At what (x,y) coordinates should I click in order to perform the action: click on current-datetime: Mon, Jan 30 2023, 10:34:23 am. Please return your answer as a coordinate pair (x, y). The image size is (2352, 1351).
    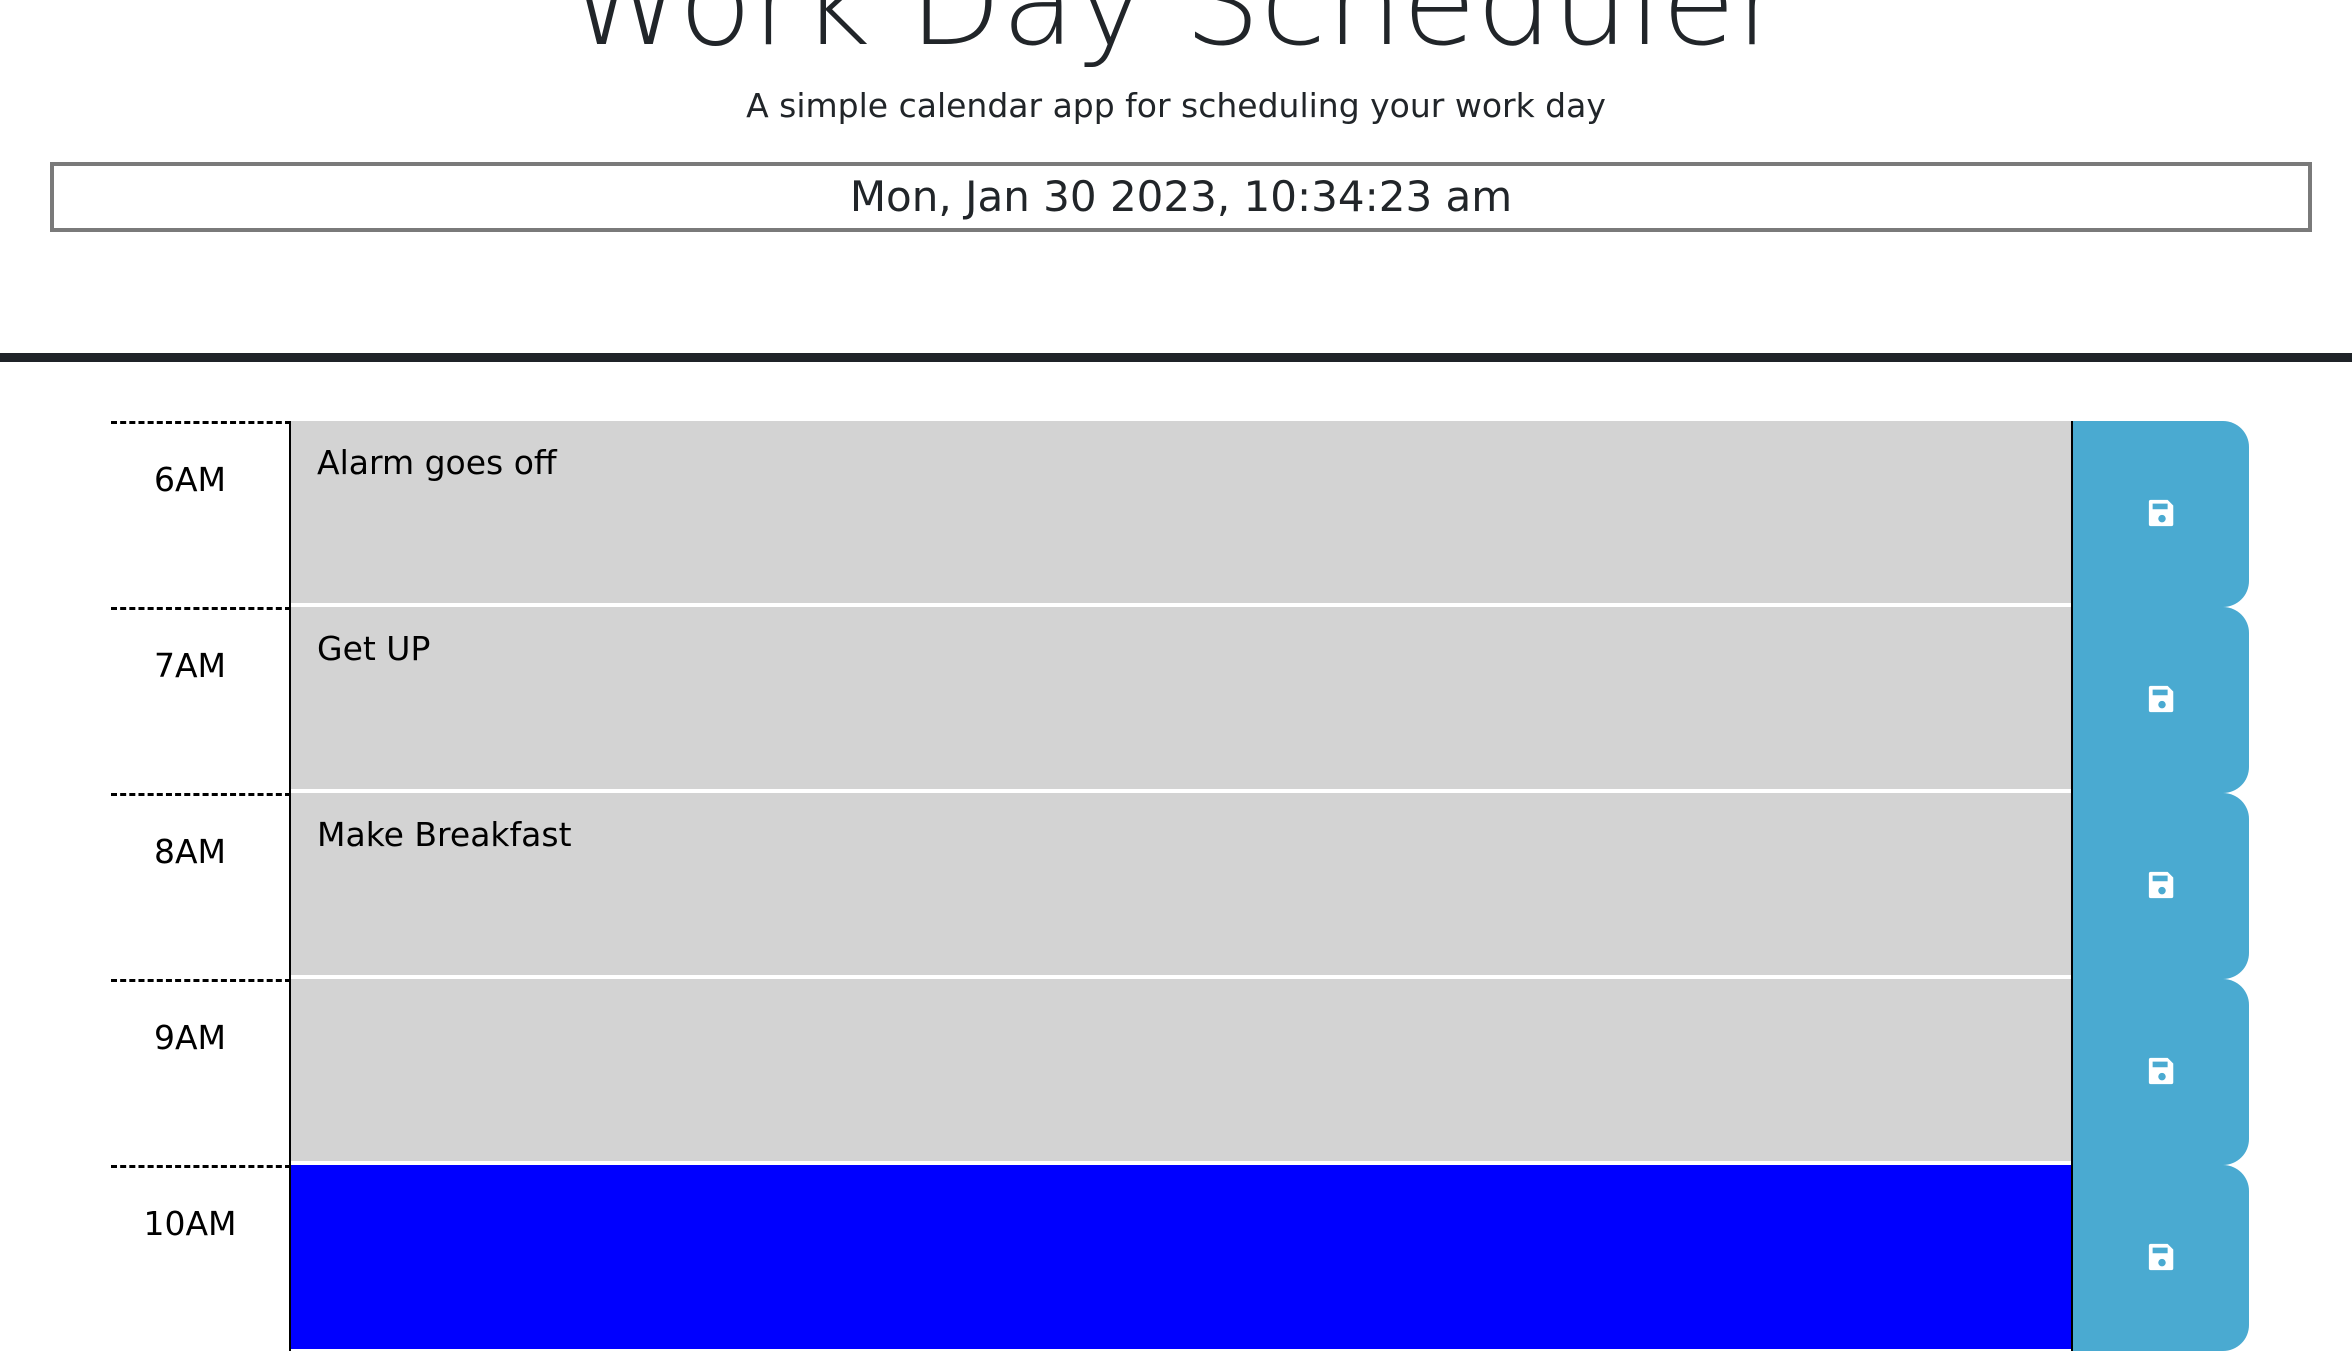
    Looking at the image, I should click on (1181, 197).